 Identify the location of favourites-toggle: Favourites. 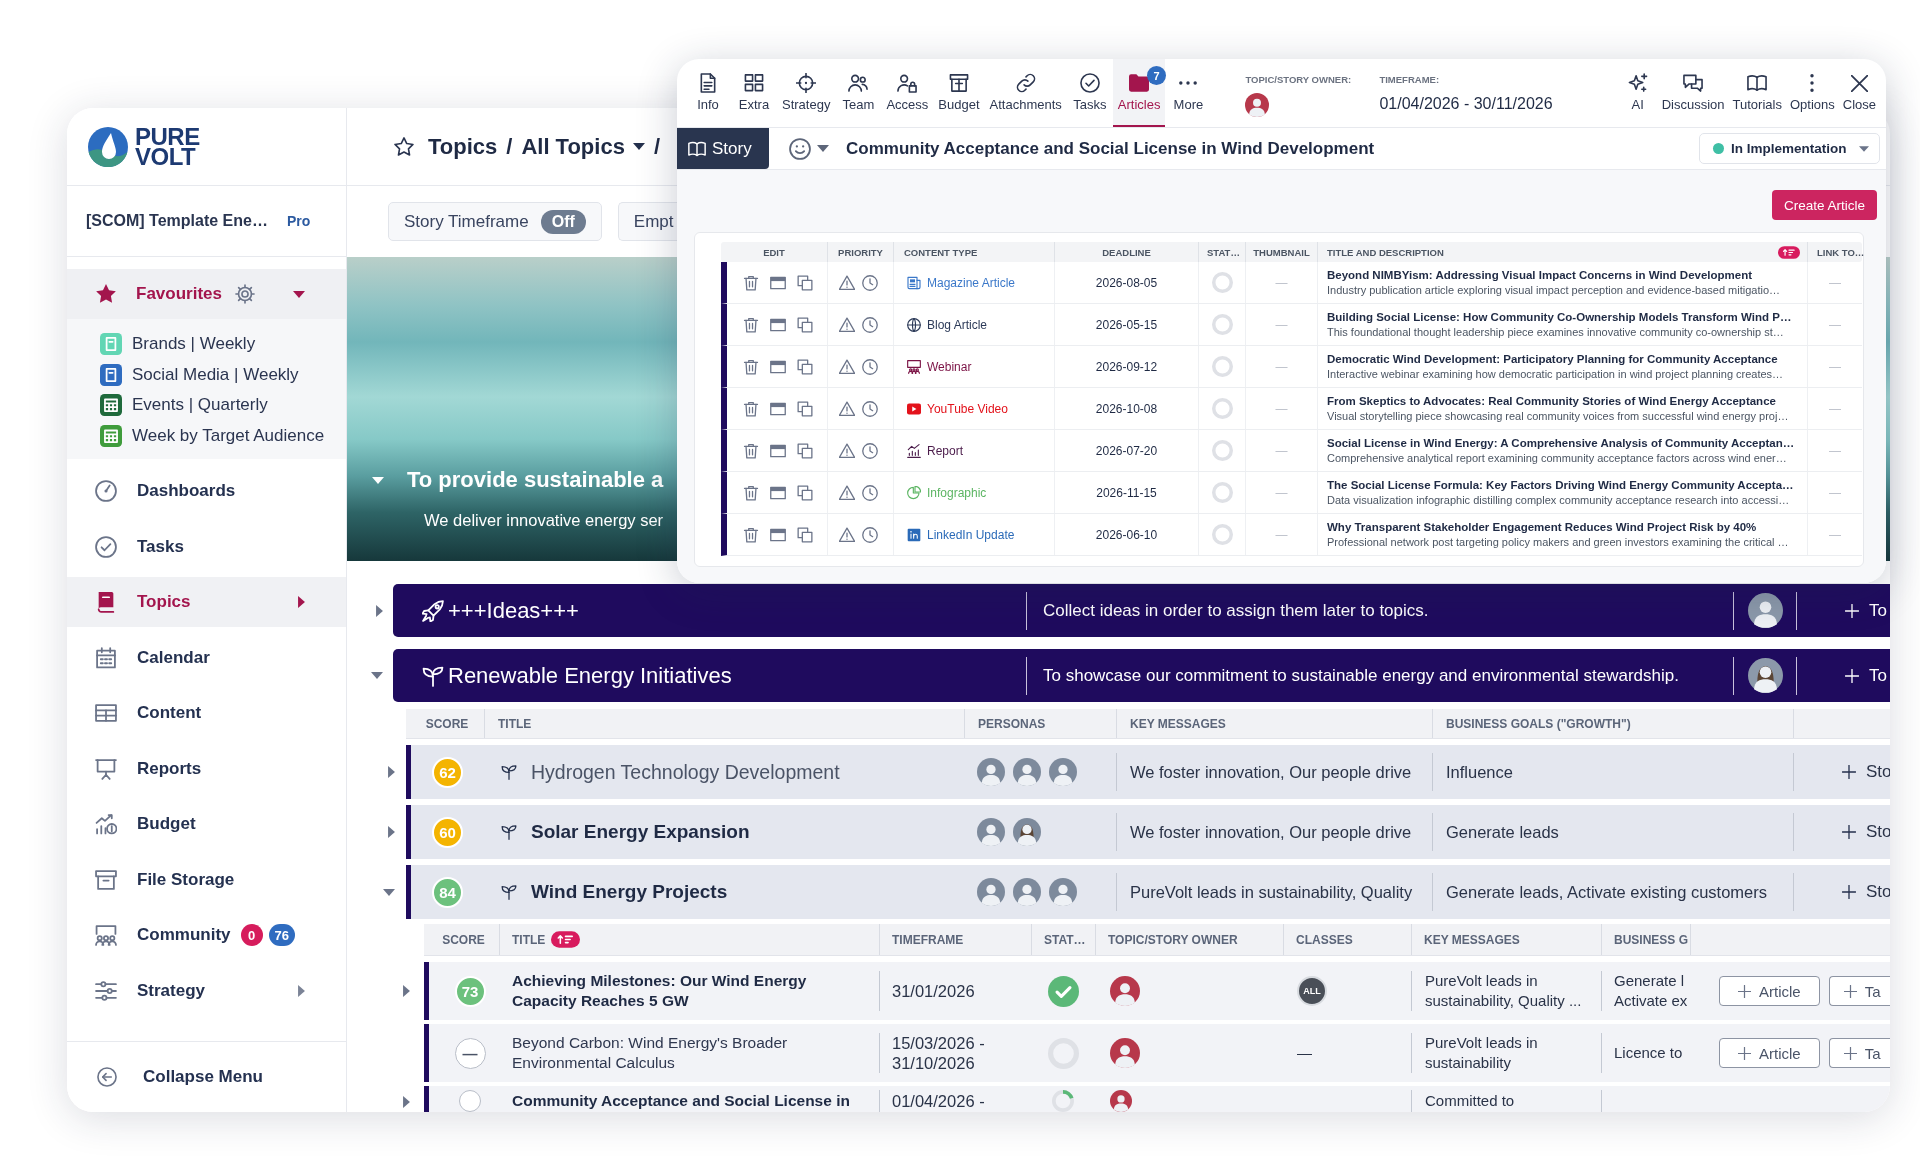
(206, 294).